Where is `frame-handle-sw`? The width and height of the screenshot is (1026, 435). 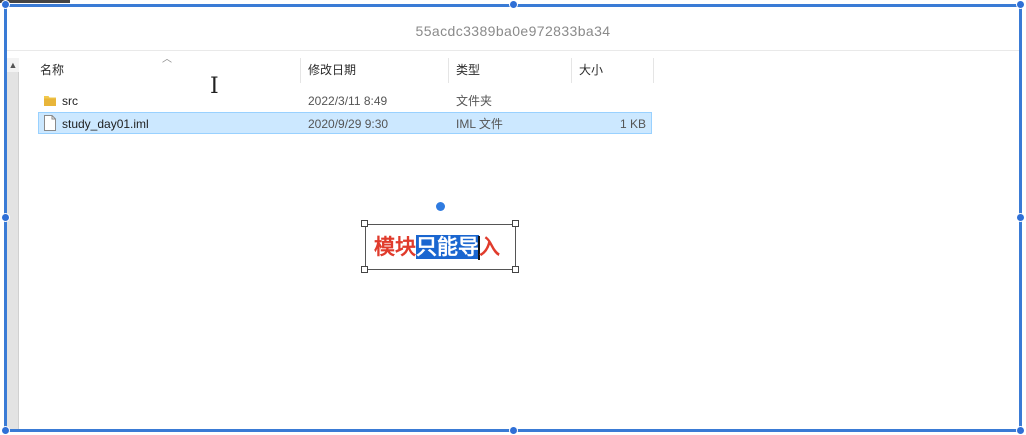 frame-handle-sw is located at coordinates (5, 430).